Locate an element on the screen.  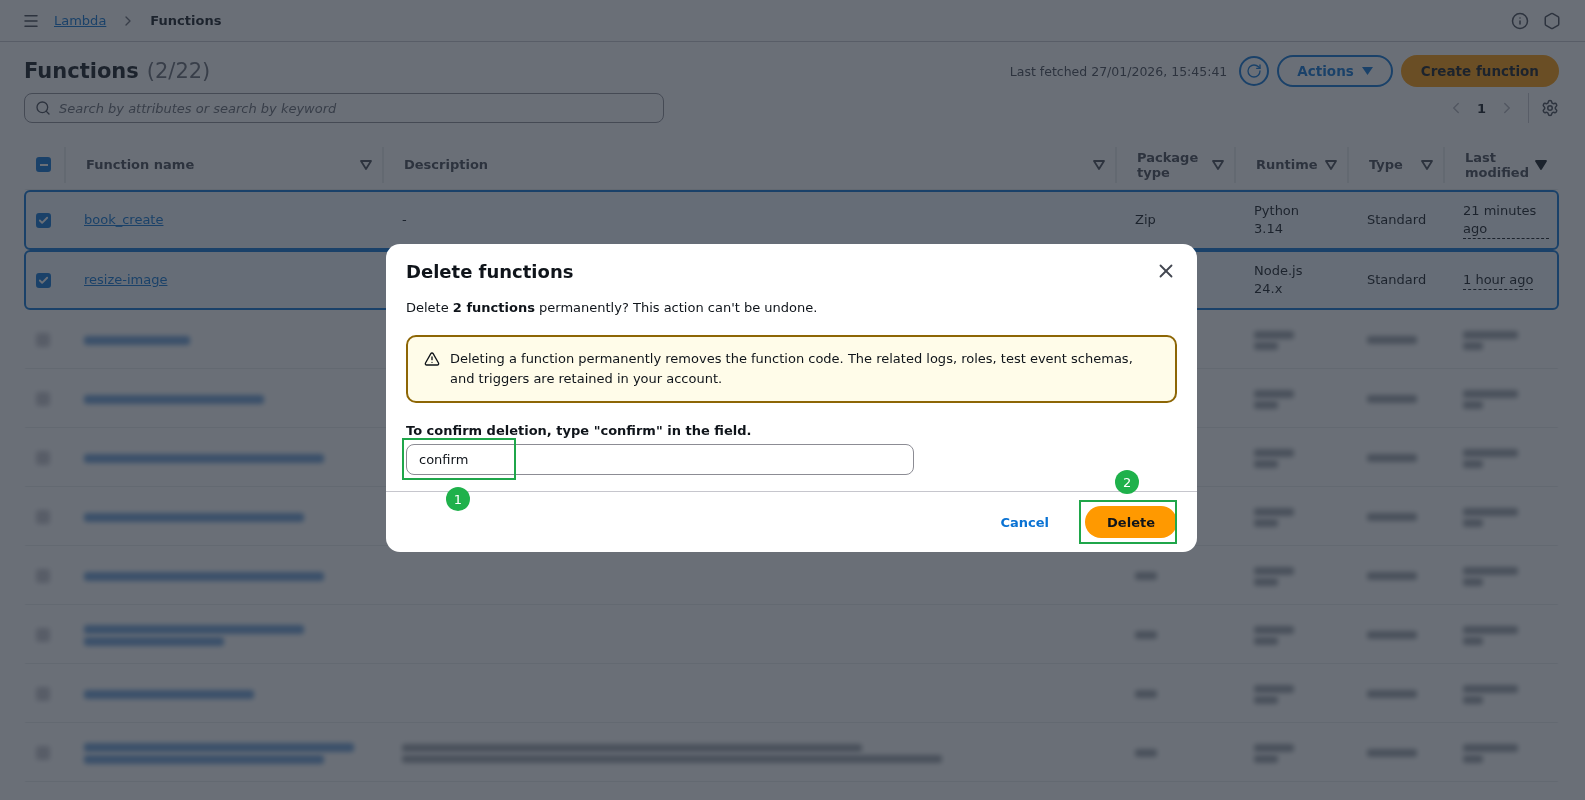
cancel-button: Cancel is located at coordinates (1025, 522).